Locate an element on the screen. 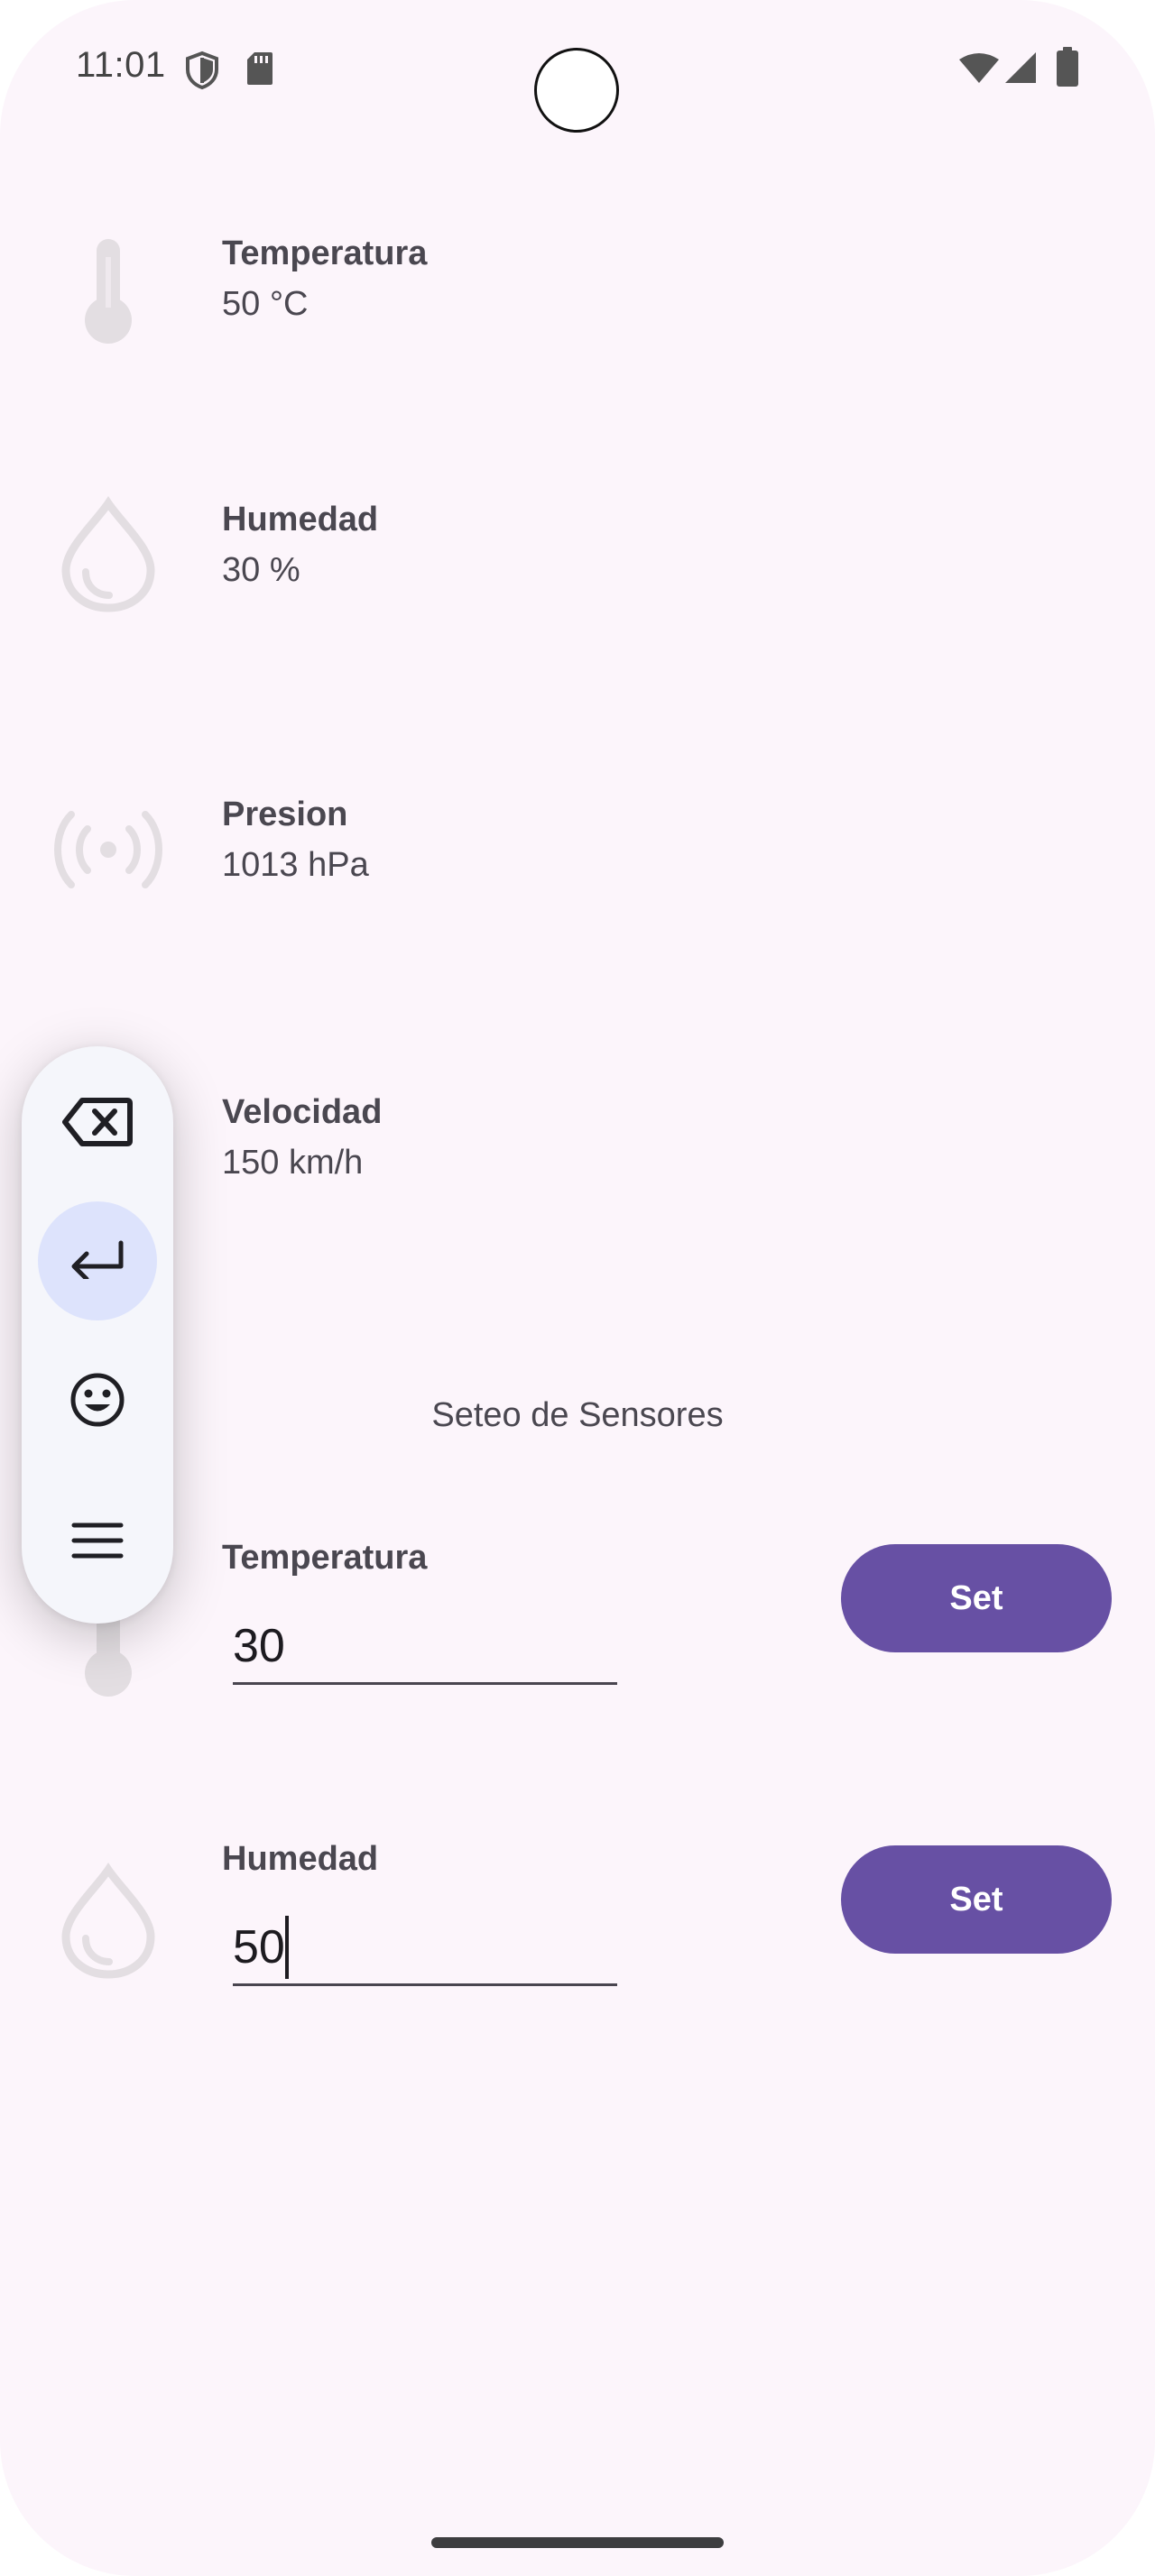 The width and height of the screenshot is (1155, 2576). setter-title: Humedad is located at coordinates (300, 1859).